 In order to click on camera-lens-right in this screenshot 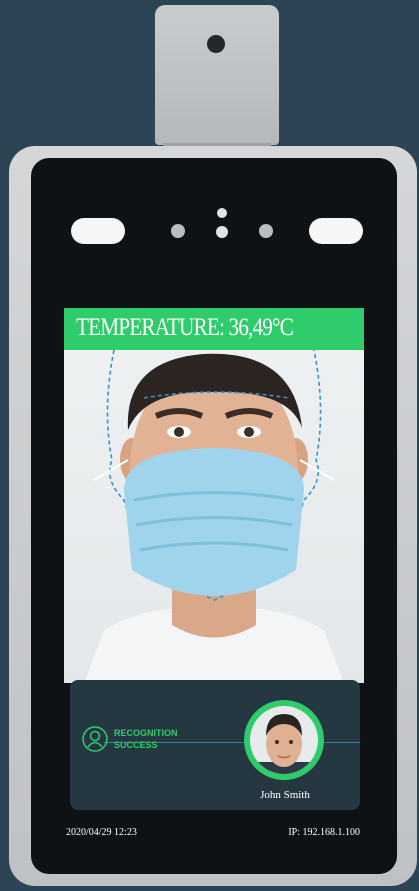, I will do `click(266, 231)`.